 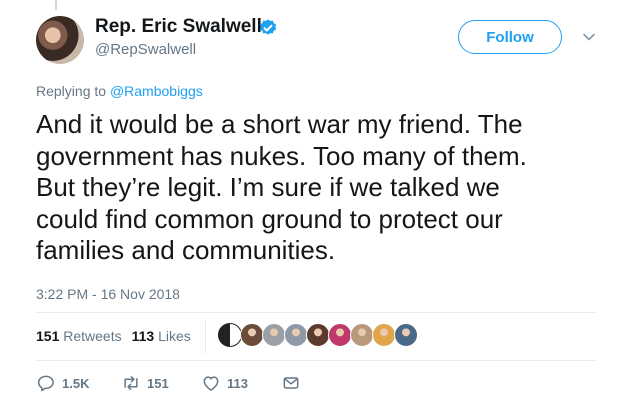 I want to click on like-action: 113, so click(x=241, y=383).